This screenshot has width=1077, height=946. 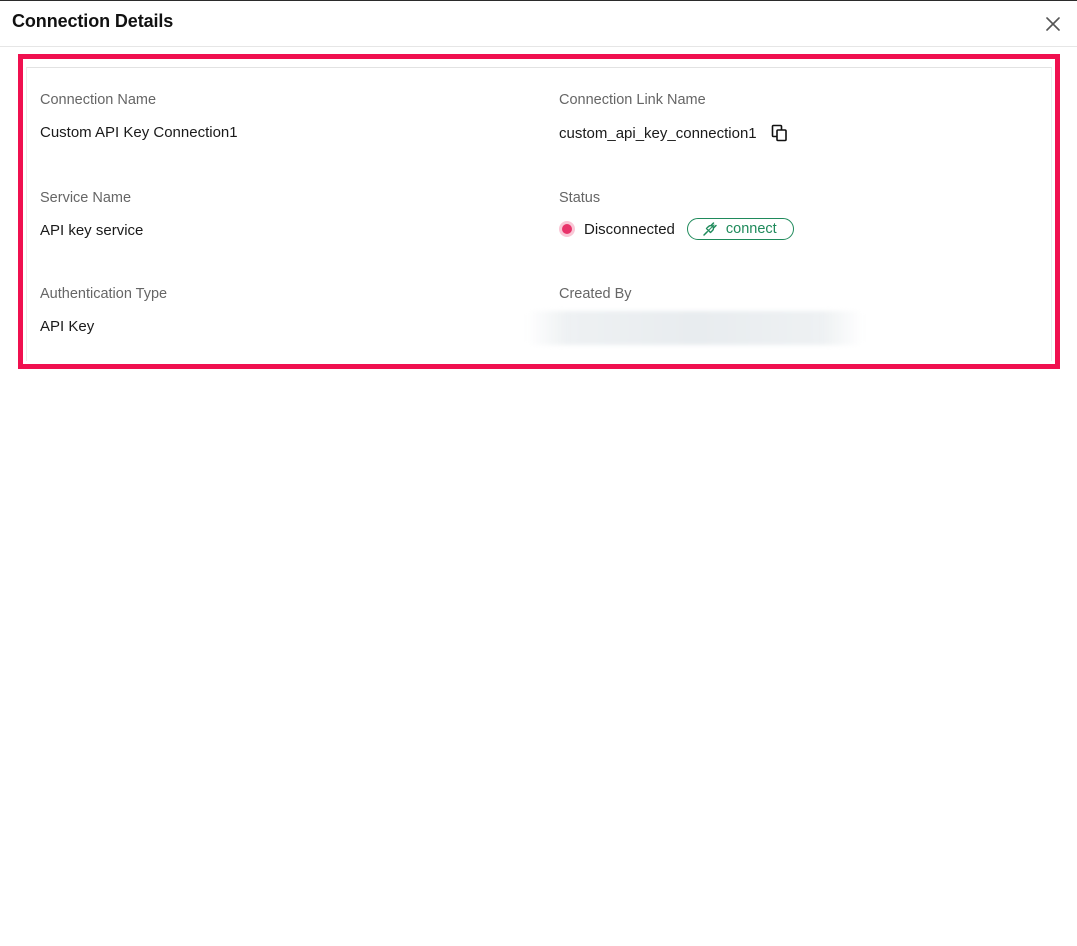 What do you see at coordinates (104, 294) in the screenshot?
I see `authentication-type-label: Authentication Type` at bounding box center [104, 294].